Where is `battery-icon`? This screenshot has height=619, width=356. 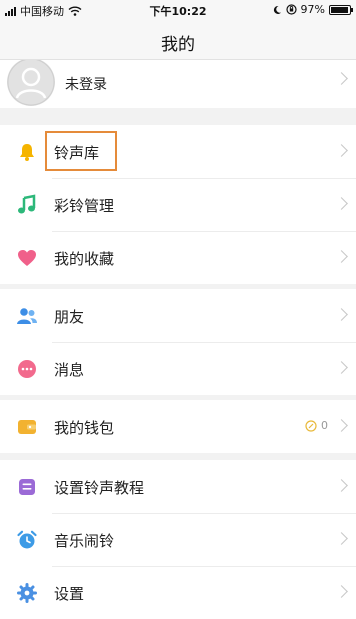
battery-icon is located at coordinates (341, 9).